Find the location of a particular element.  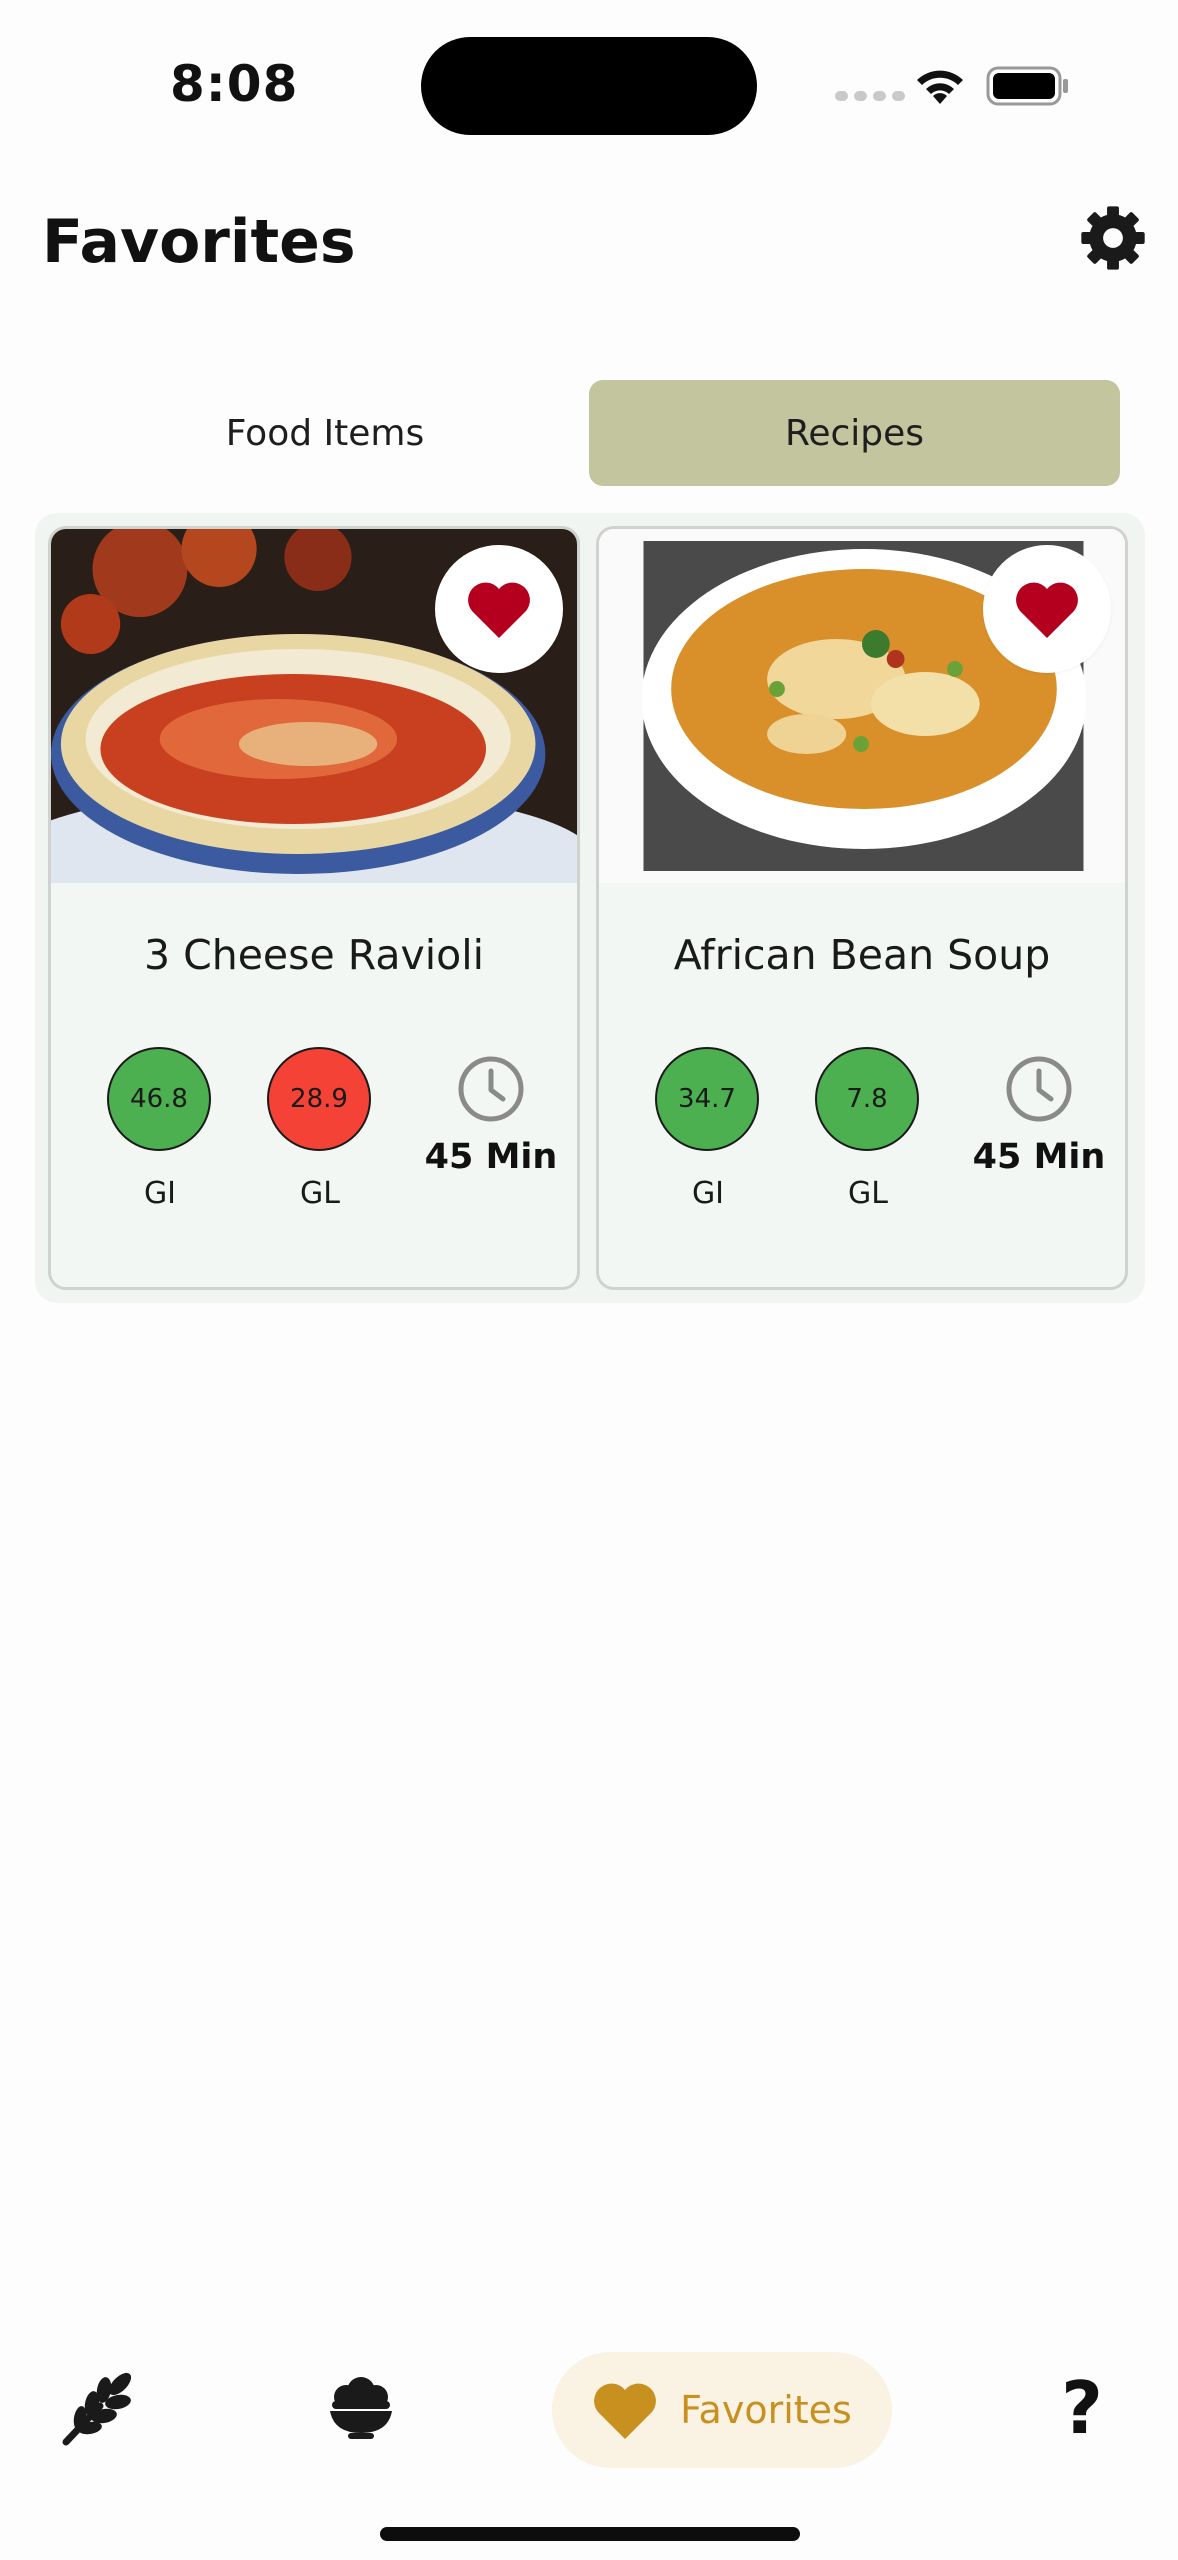

gl-metric: 7.8 GL is located at coordinates (868, 1129).